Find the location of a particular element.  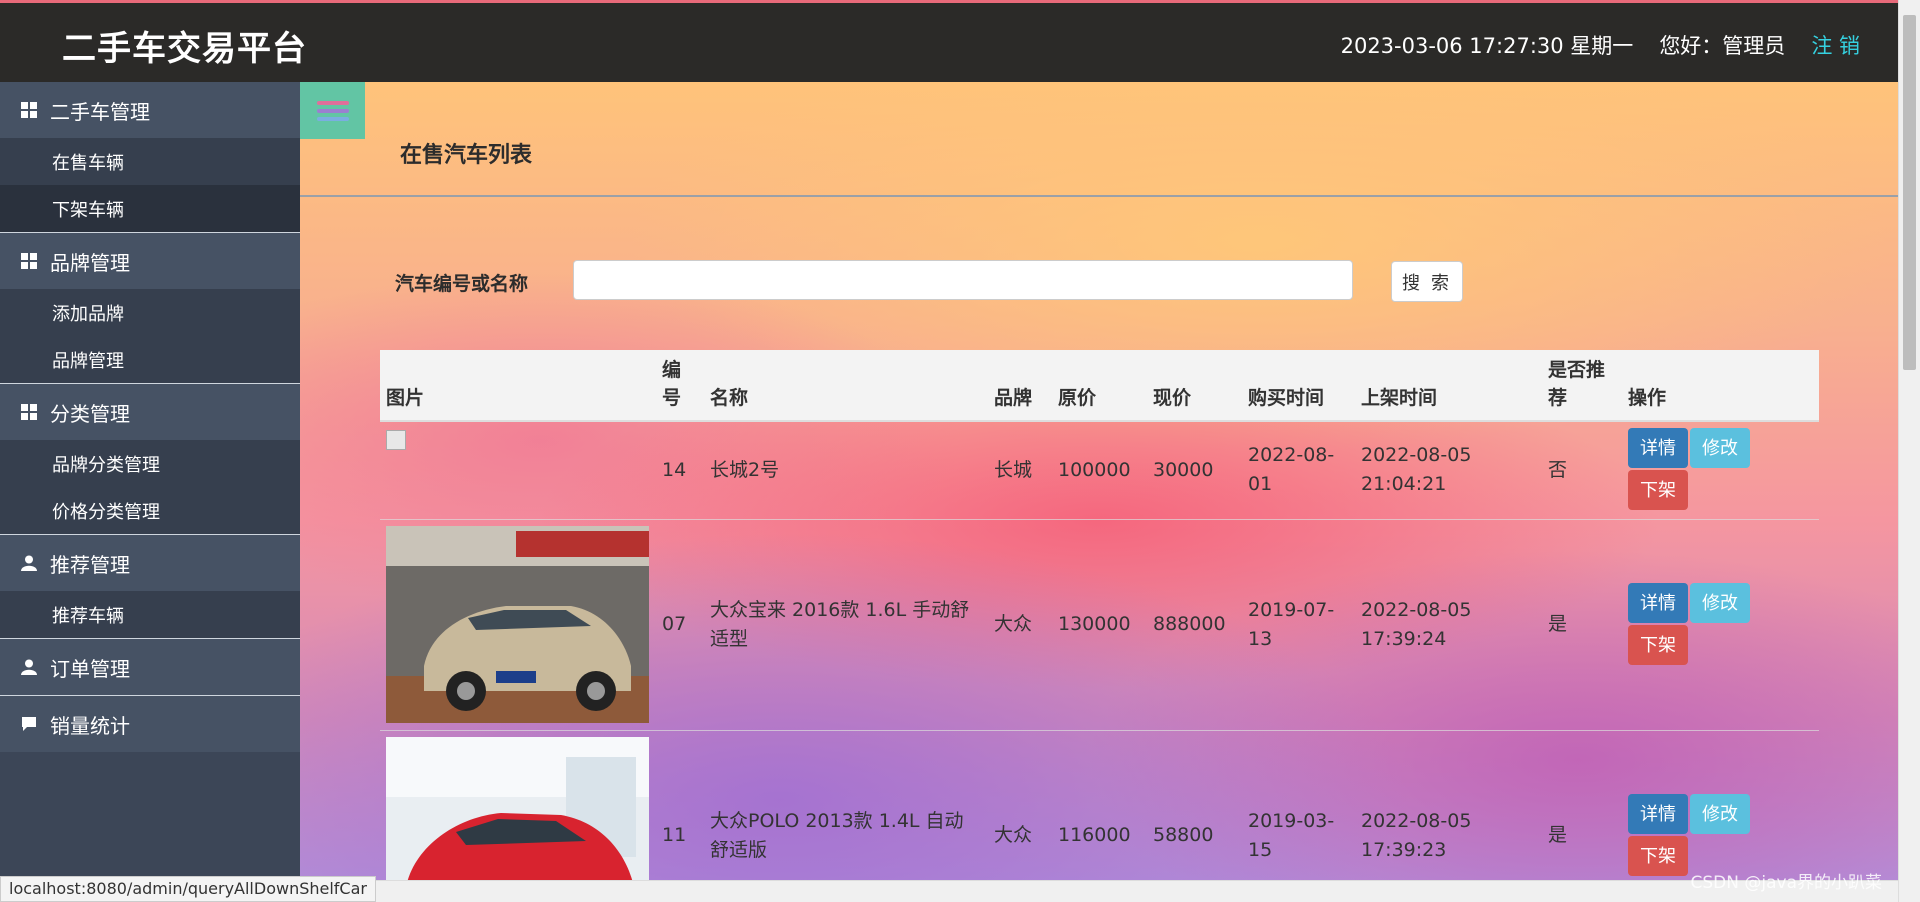

sidebar-item-recommended-cars: 推荐车辆 is located at coordinates (150, 614).